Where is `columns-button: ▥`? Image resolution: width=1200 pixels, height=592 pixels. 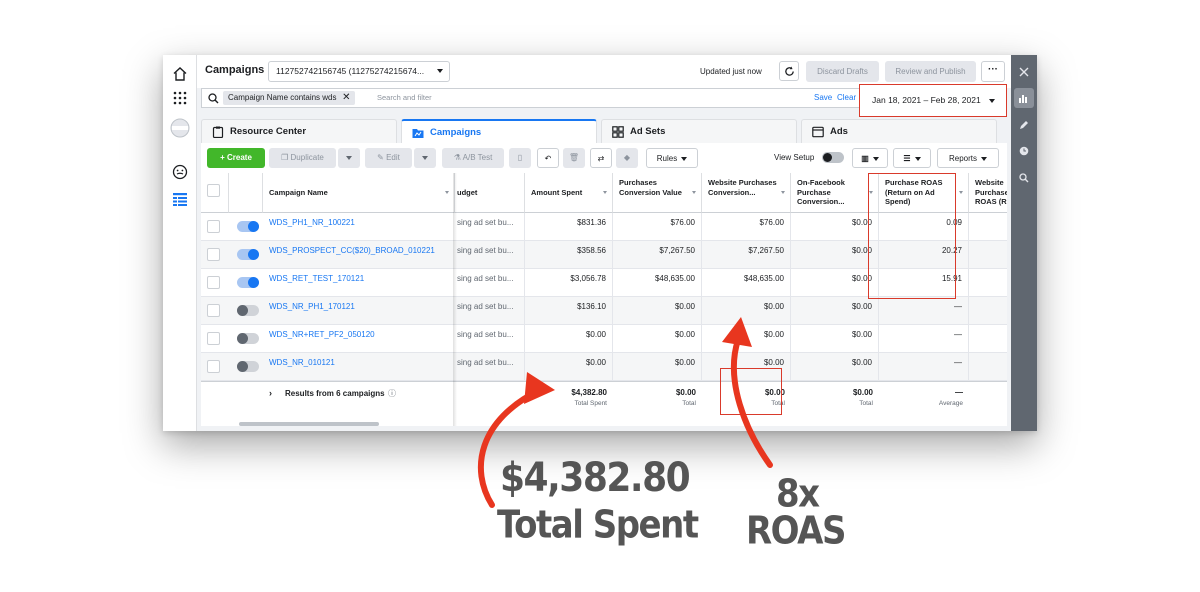
columns-button: ▥ is located at coordinates (870, 158).